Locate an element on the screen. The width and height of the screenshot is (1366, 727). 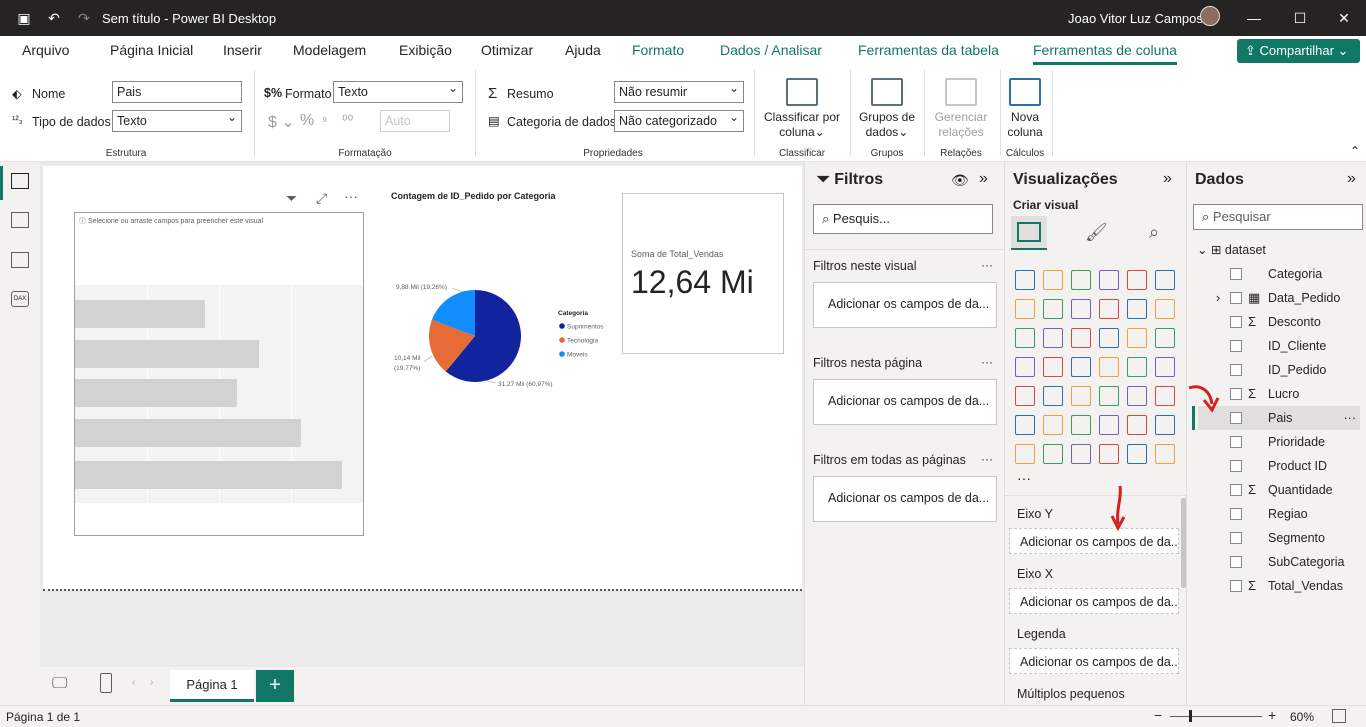
field-more-icon: ··· is located at coordinates (1350, 418).